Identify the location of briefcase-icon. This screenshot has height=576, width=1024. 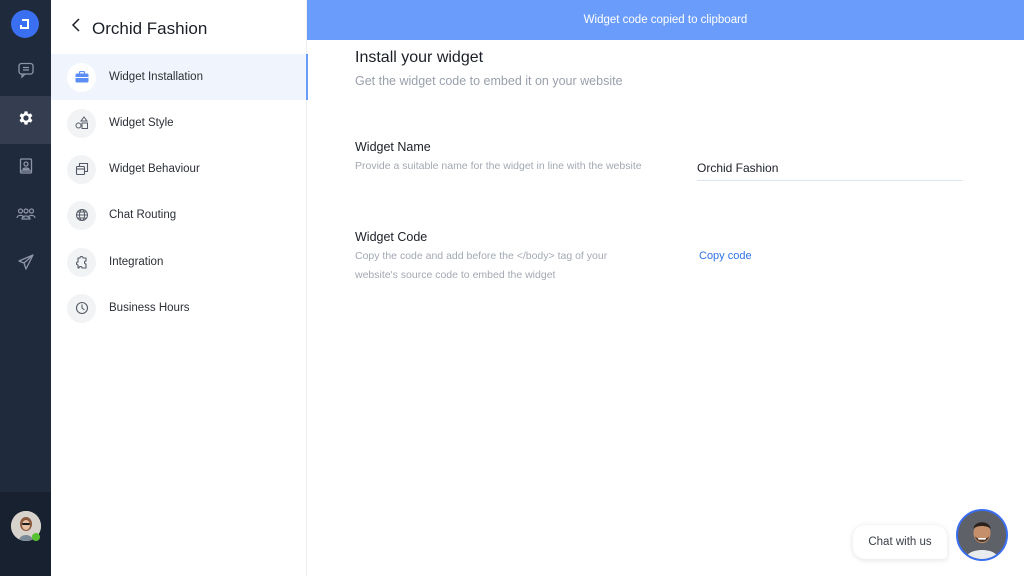
(81, 77).